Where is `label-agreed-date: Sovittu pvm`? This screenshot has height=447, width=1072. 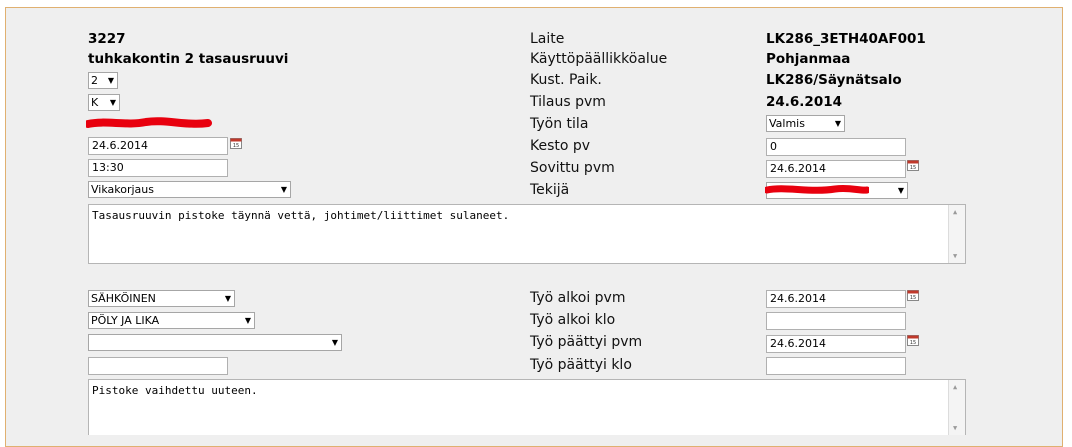
label-agreed-date: Sovittu pvm is located at coordinates (572, 168).